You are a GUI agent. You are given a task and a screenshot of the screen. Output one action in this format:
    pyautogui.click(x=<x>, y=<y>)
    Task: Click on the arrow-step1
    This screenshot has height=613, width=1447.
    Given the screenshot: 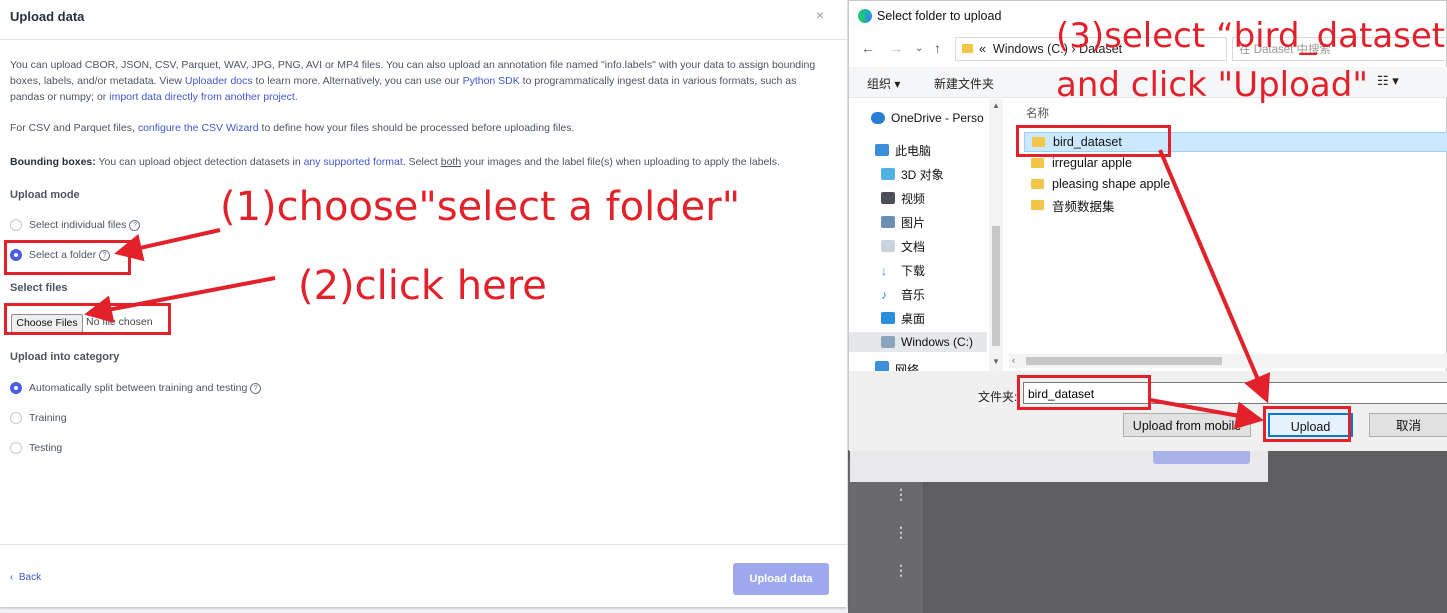 What is the action you would take?
    pyautogui.click(x=167, y=245)
    